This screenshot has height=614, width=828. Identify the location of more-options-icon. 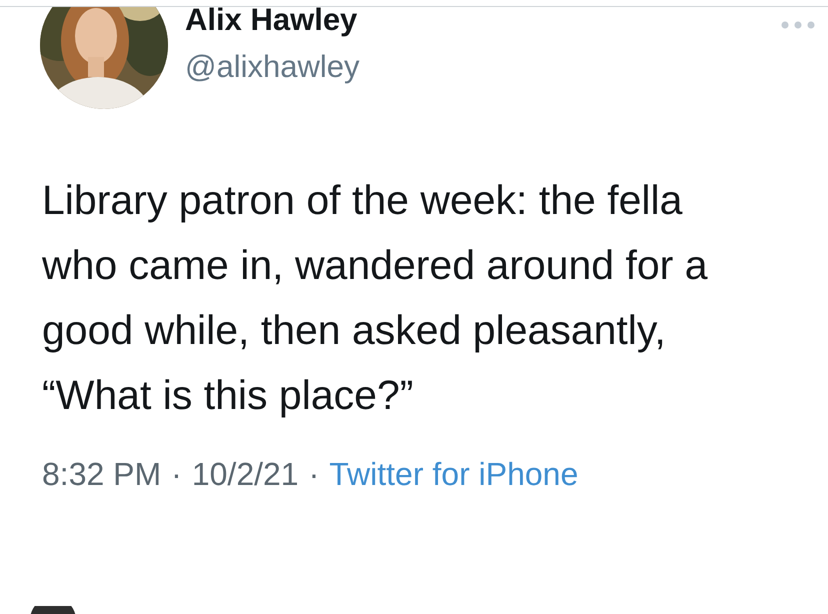
(798, 25).